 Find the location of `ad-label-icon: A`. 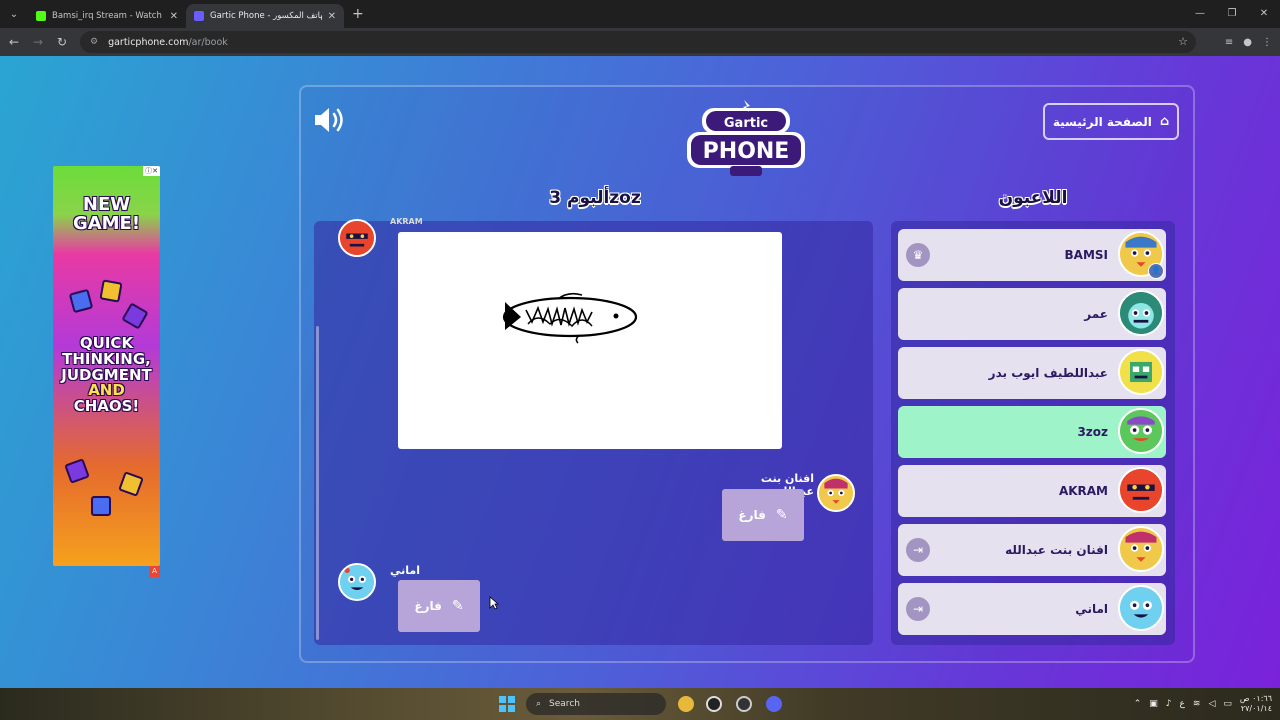

ad-label-icon: A is located at coordinates (154, 571).